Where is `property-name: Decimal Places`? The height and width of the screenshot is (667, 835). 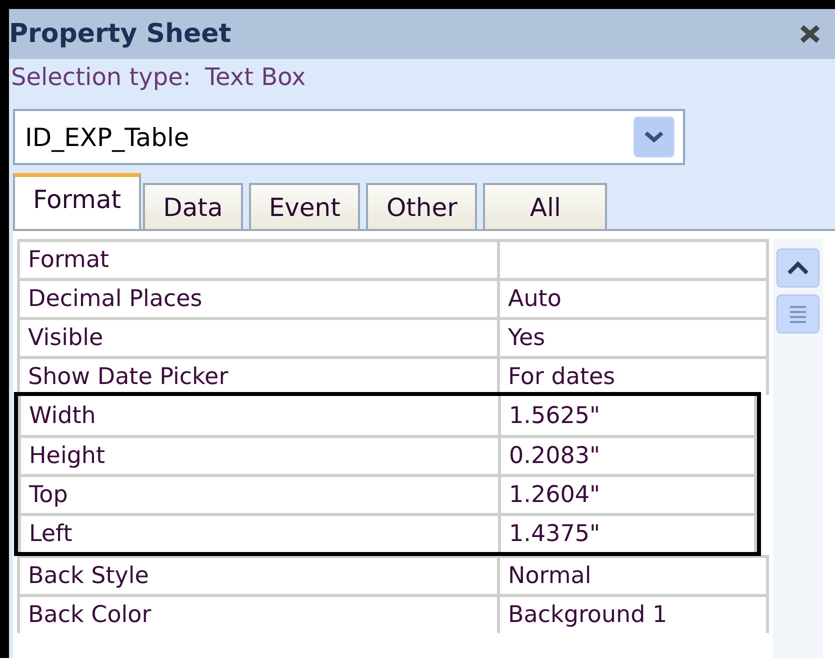 property-name: Decimal Places is located at coordinates (257, 299).